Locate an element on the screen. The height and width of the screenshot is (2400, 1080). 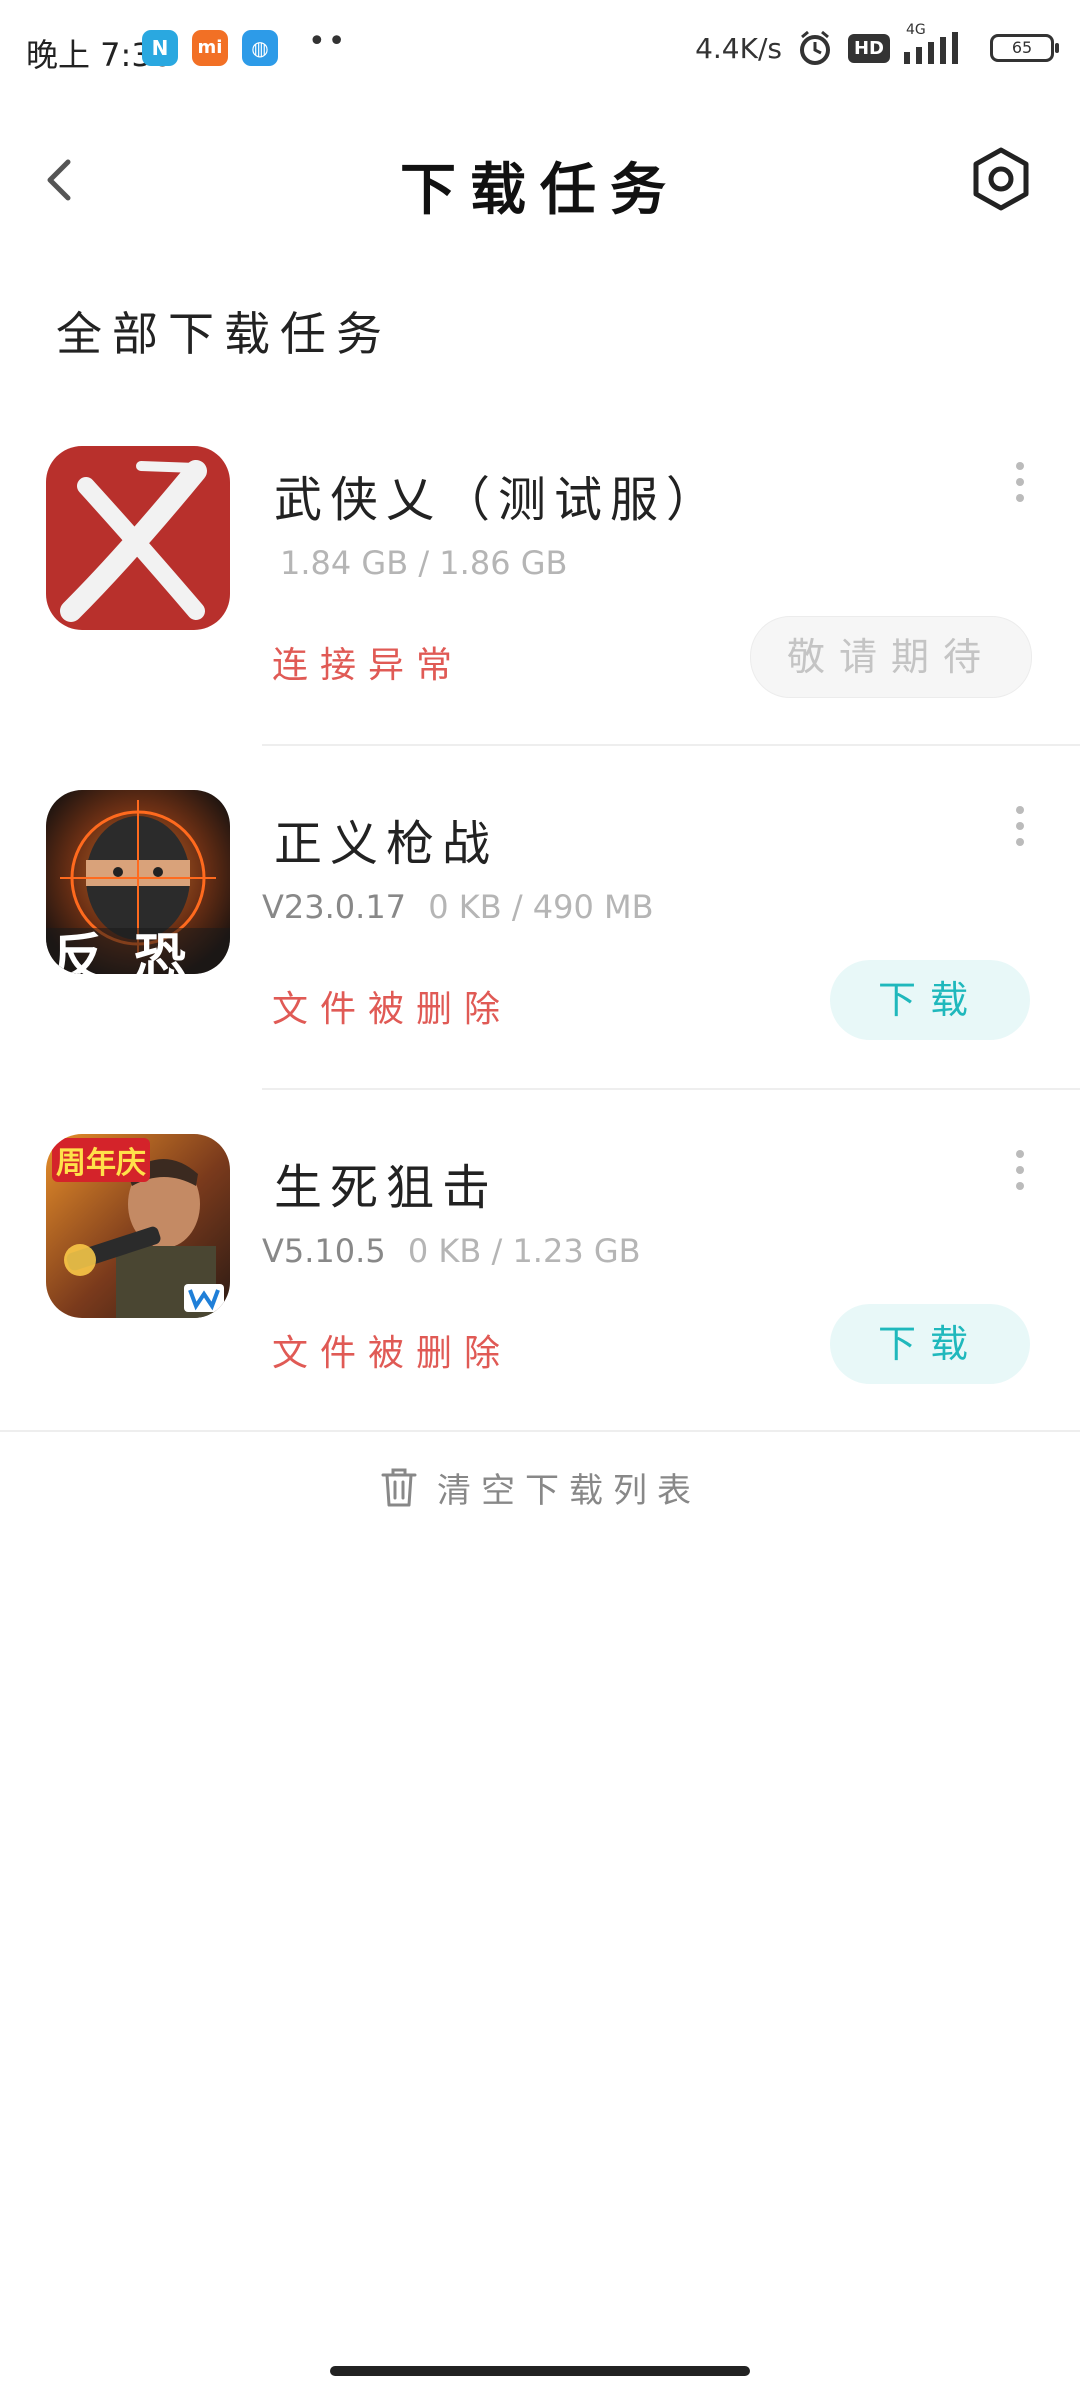
section-title: 全部下载任务 is located at coordinates (224, 334).